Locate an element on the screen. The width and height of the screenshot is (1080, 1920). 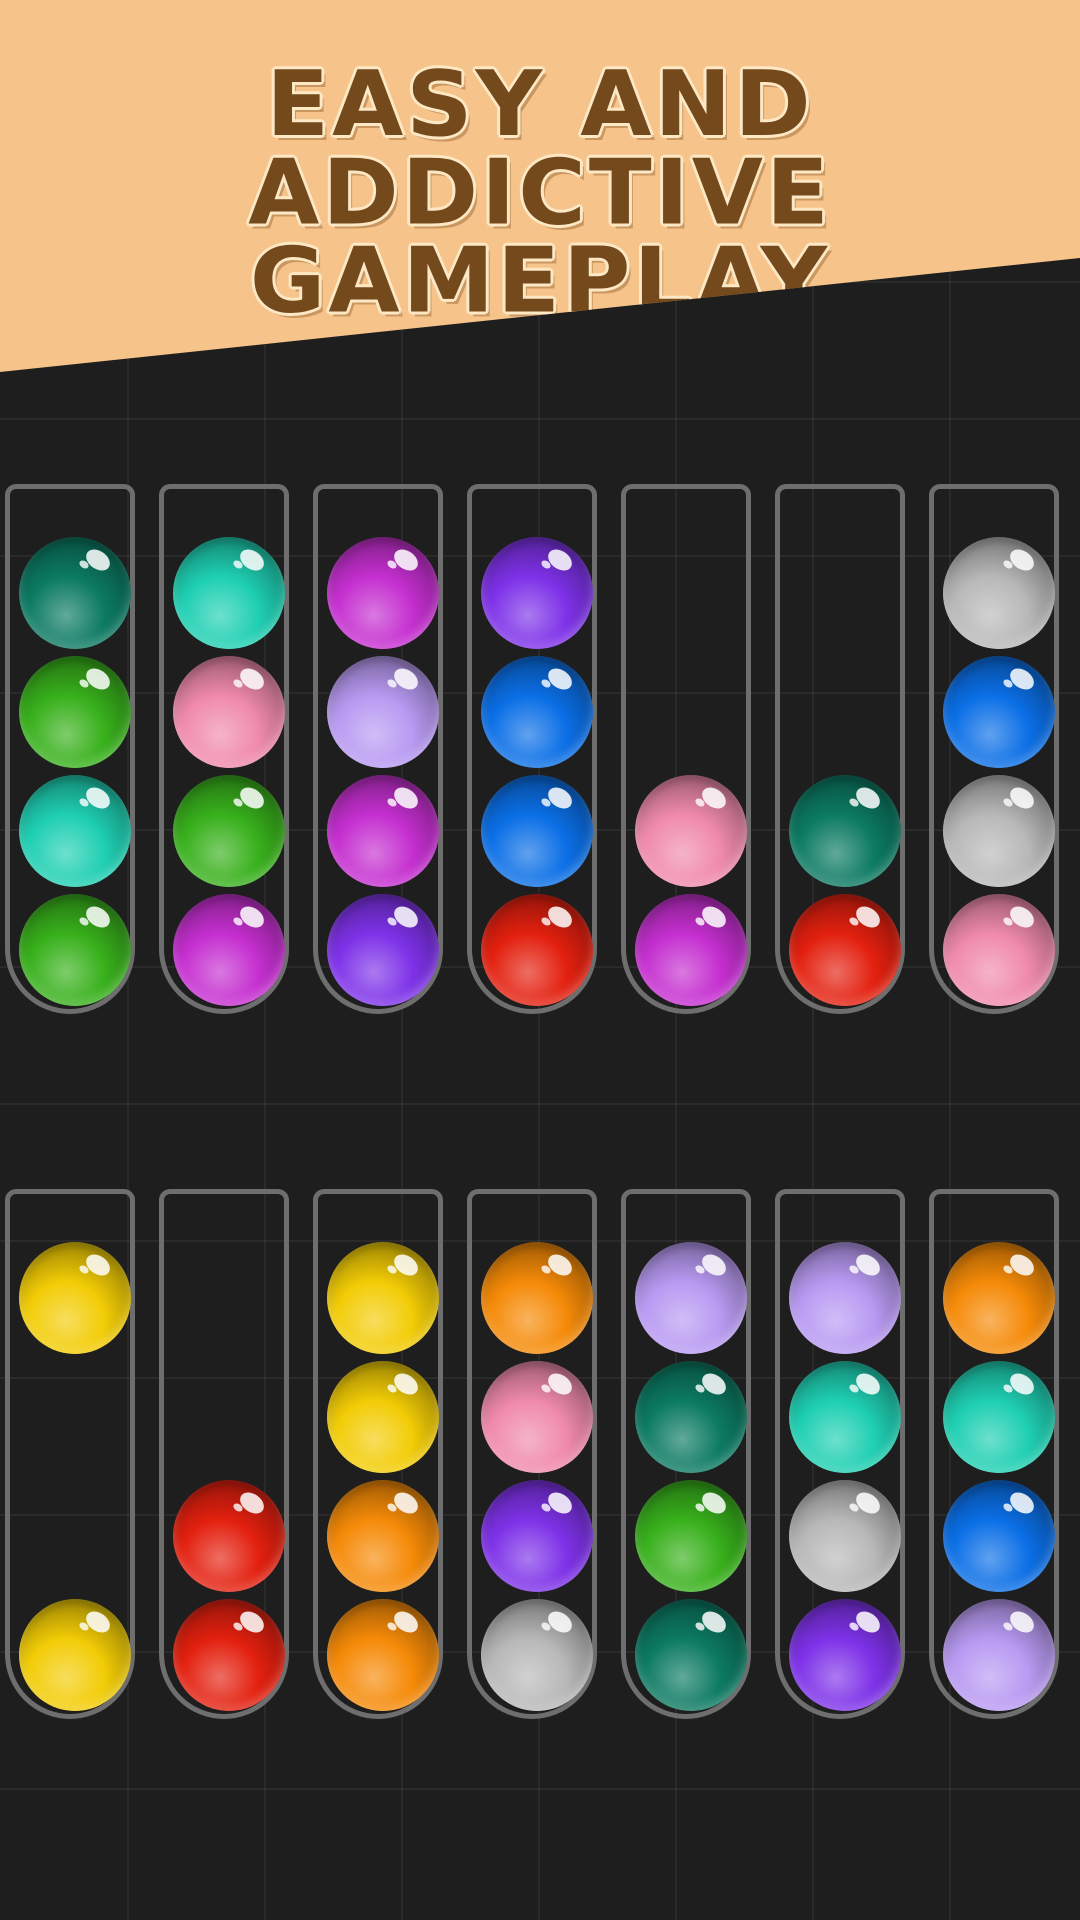
banner-title: EASY AND ADDICTIVE GAMEPLAY is located at coordinates (540, 192).